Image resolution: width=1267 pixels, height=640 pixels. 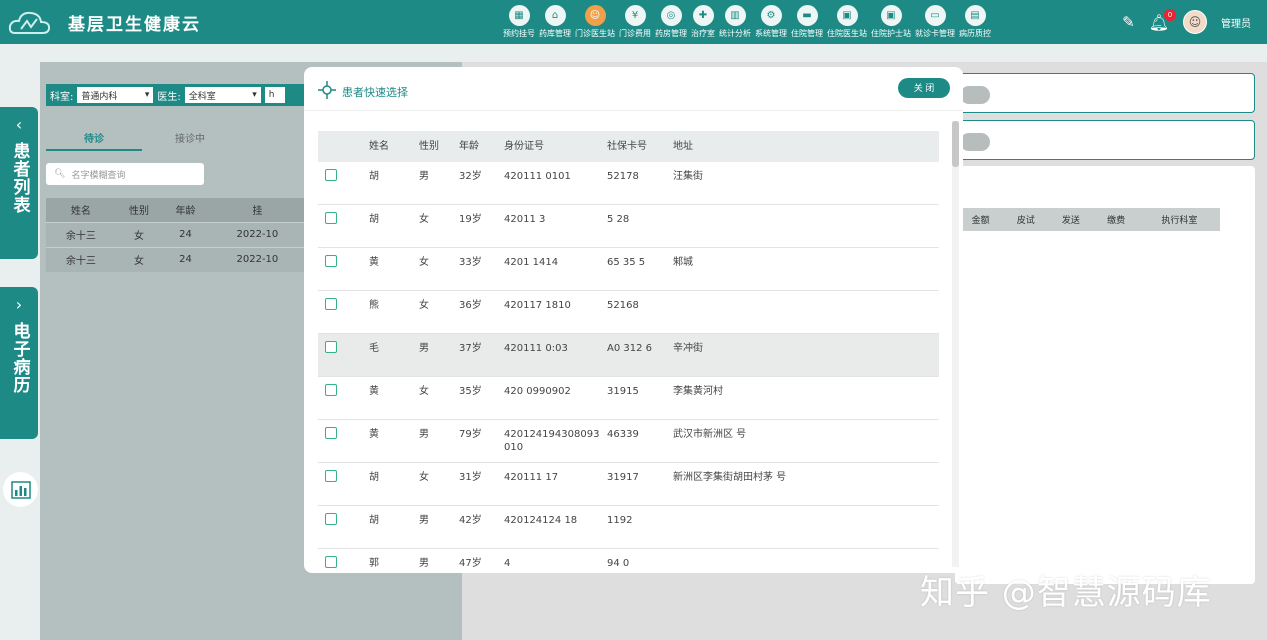 What do you see at coordinates (924, 88) in the screenshot?
I see `close-button: 关 闭` at bounding box center [924, 88].